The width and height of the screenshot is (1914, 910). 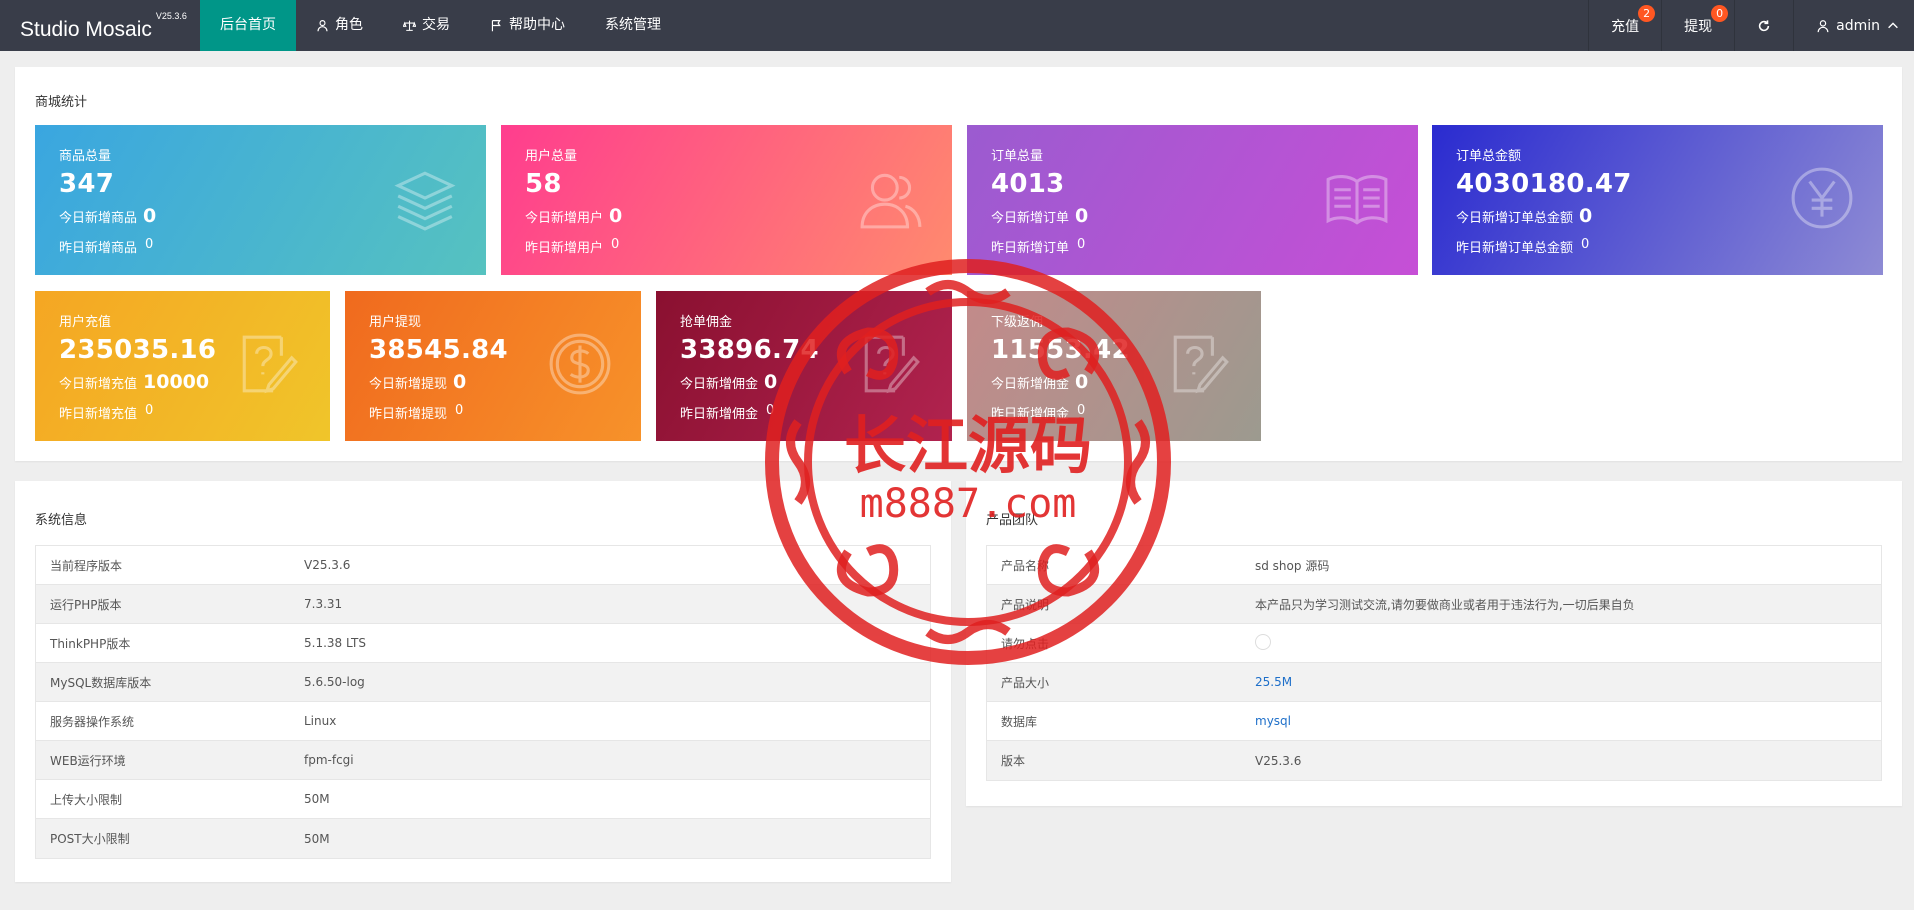 What do you see at coordinates (260, 200) in the screenshot?
I see `stat-tile: 商品总量 347 今日新增商品 0 昨日新增商品 0` at bounding box center [260, 200].